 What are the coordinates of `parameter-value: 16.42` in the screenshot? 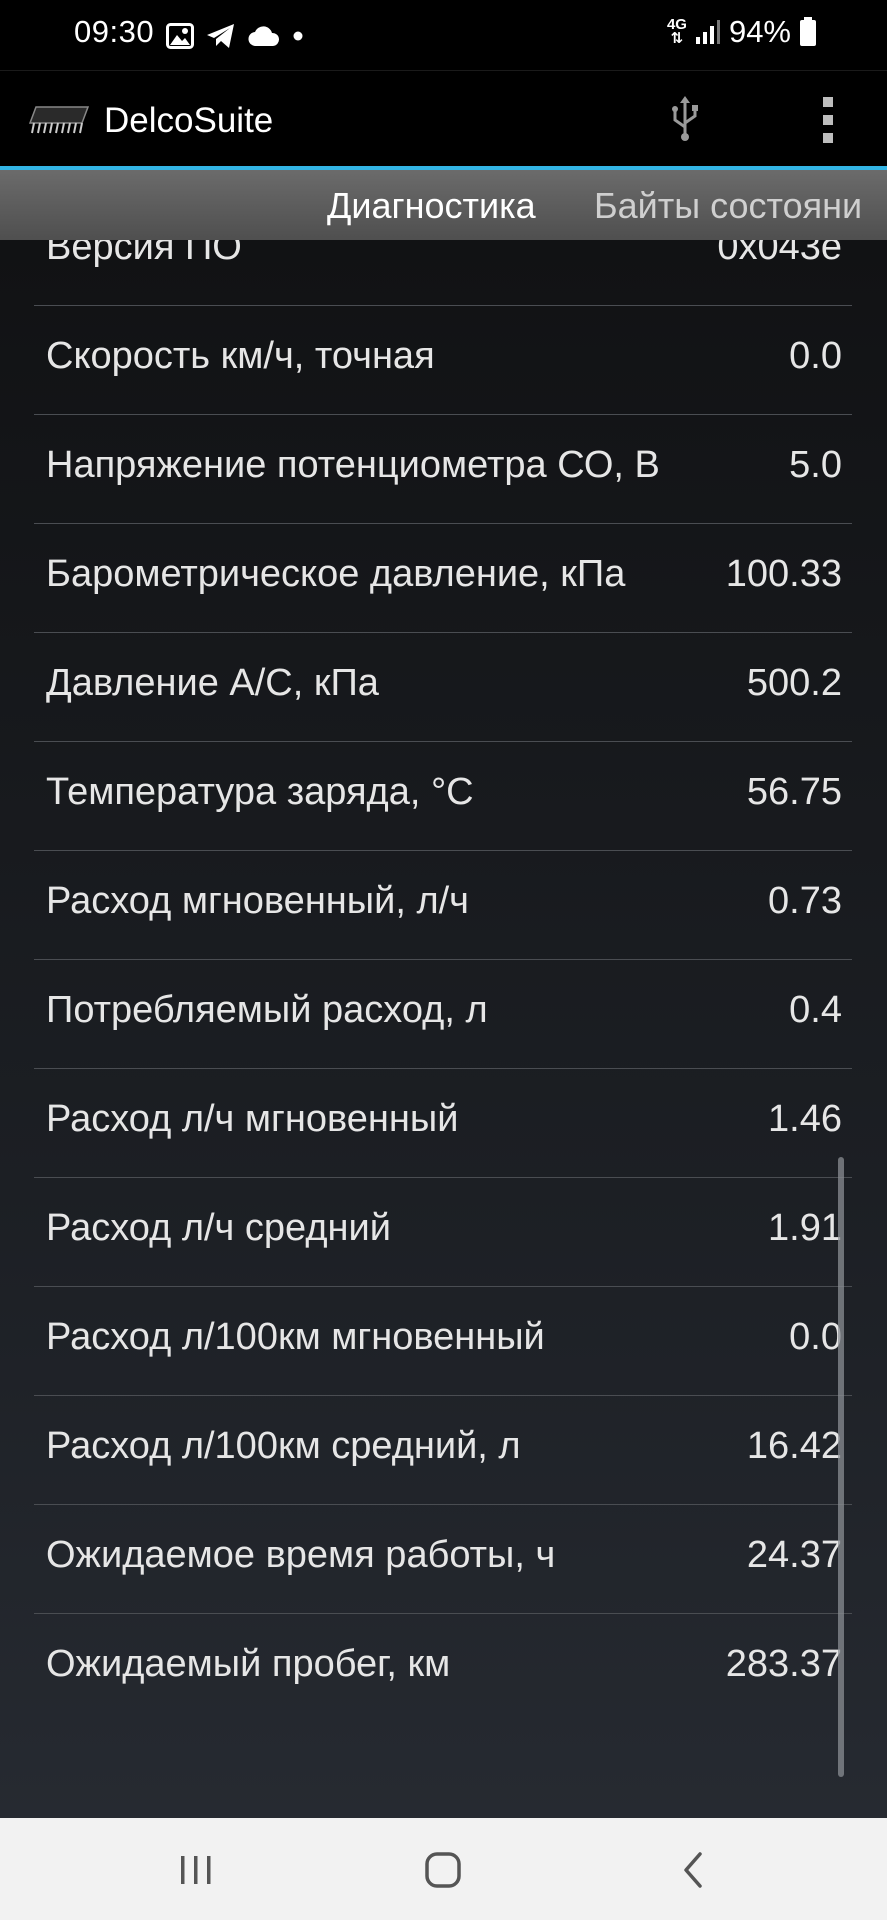 It's located at (794, 1446).